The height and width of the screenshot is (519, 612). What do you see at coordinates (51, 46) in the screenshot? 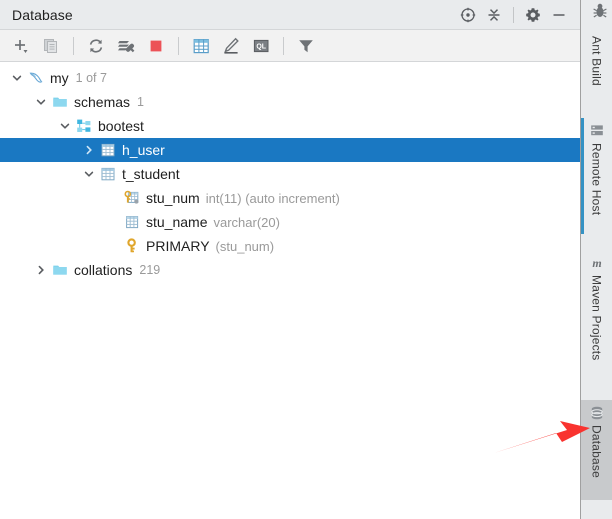
I see `copy-icon` at bounding box center [51, 46].